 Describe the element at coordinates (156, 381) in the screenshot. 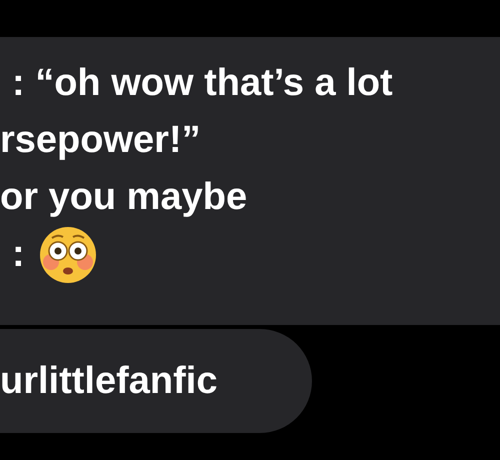

I see `reply-bubble: urlittlefanfic` at that location.